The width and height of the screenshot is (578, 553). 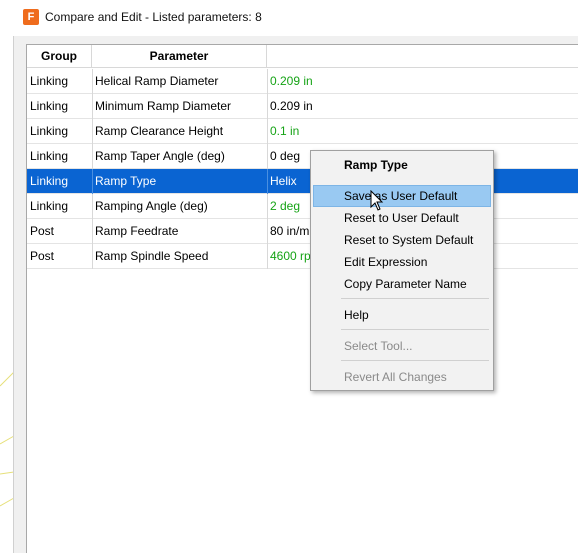 What do you see at coordinates (163, 106) in the screenshot?
I see `cell-parameter: Minimum Ramp Diameter` at bounding box center [163, 106].